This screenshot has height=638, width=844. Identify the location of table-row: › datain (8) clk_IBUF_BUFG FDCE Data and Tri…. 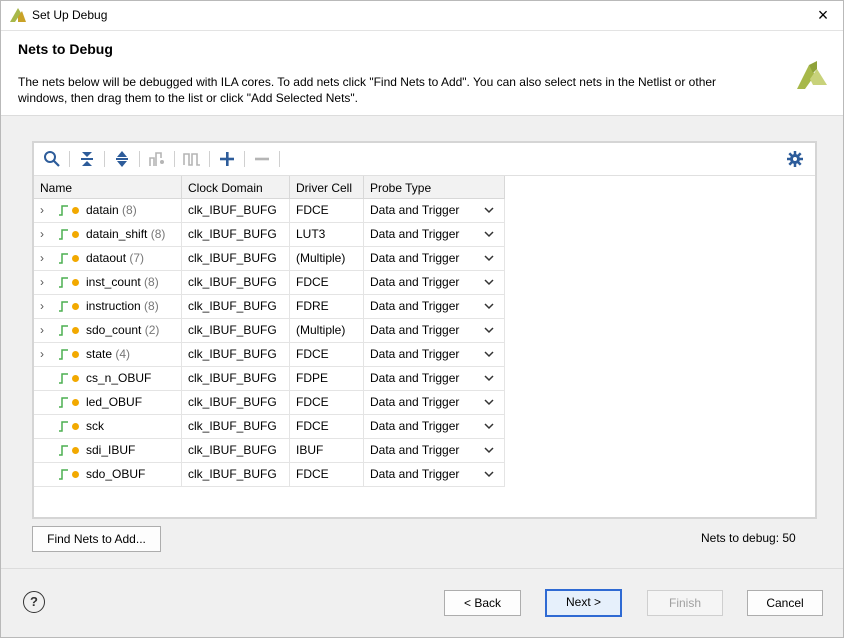
(269, 211).